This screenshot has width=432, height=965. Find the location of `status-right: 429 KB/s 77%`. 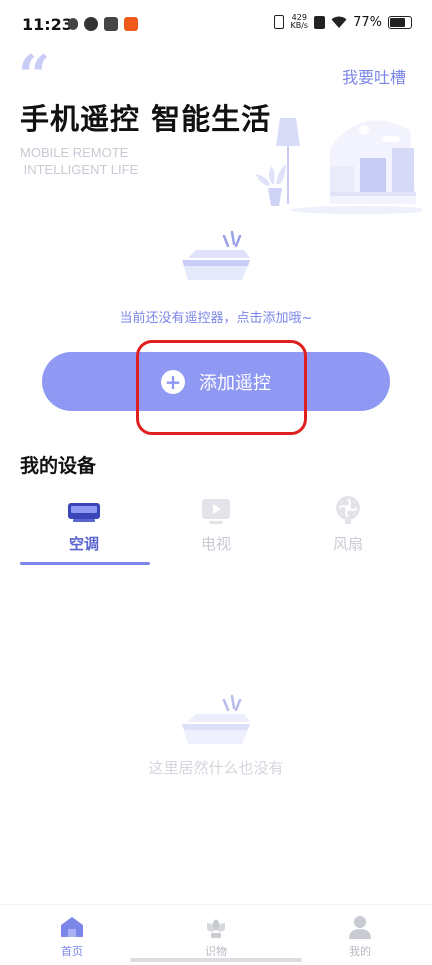

status-right: 429 KB/s 77% is located at coordinates (343, 22).